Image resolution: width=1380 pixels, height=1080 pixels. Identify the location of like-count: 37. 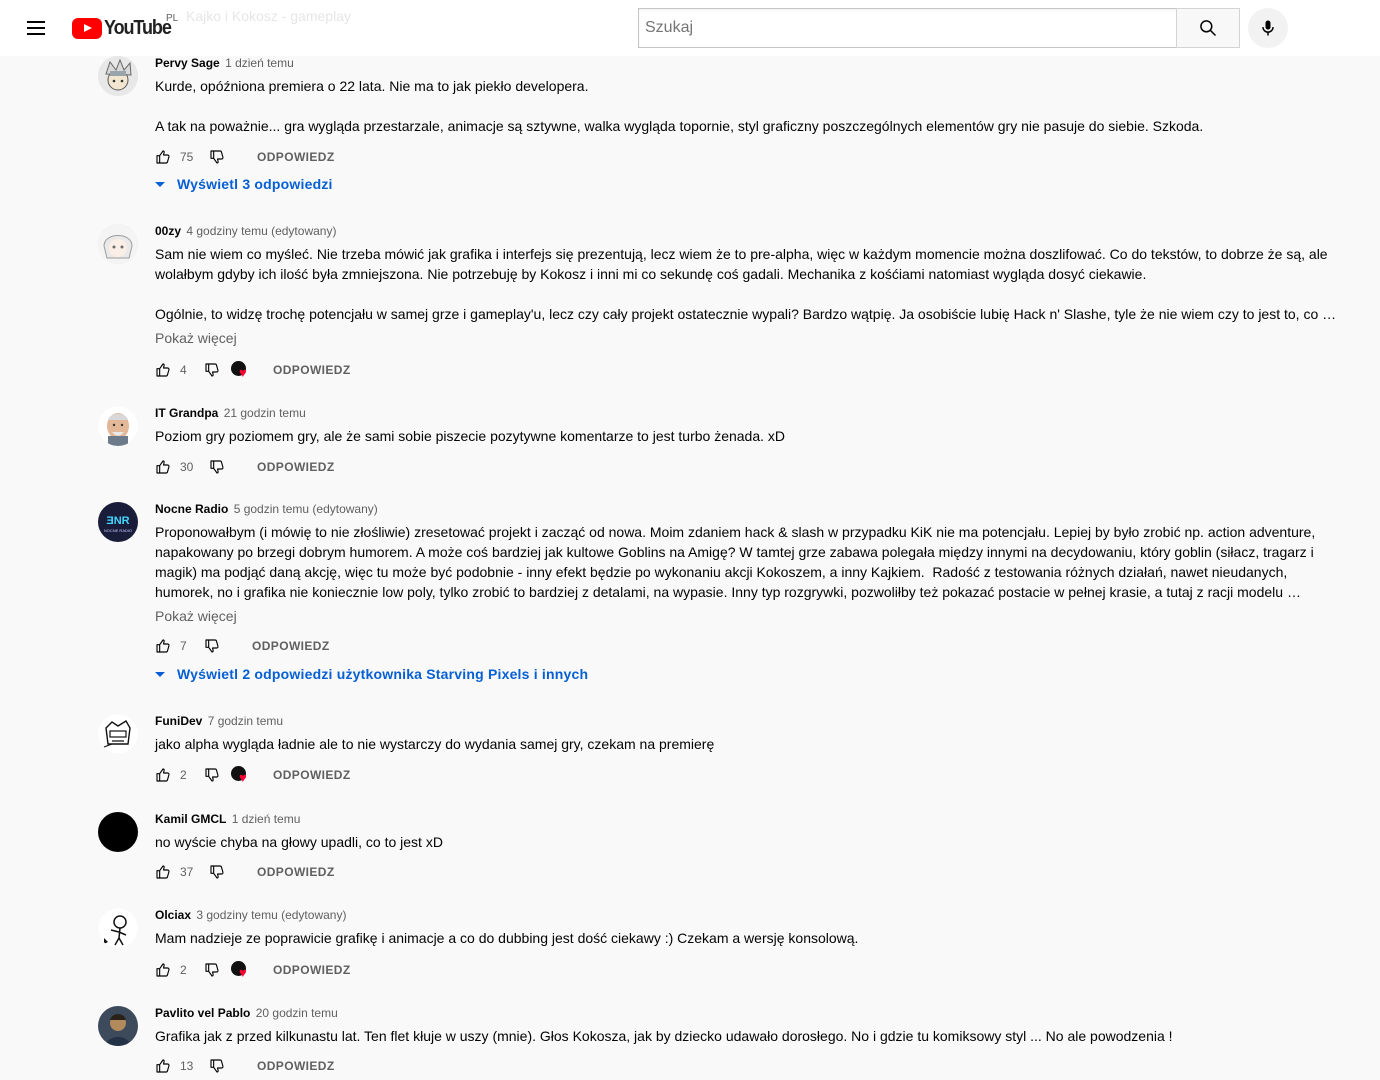
(187, 872).